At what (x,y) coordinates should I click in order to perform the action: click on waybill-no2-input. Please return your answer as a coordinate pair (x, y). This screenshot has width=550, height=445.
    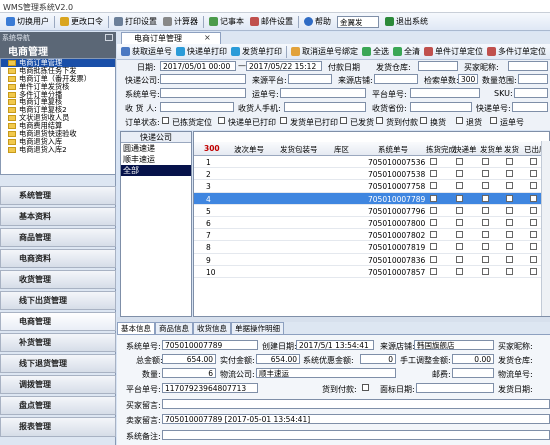
    Looking at the image, I should click on (530, 107).